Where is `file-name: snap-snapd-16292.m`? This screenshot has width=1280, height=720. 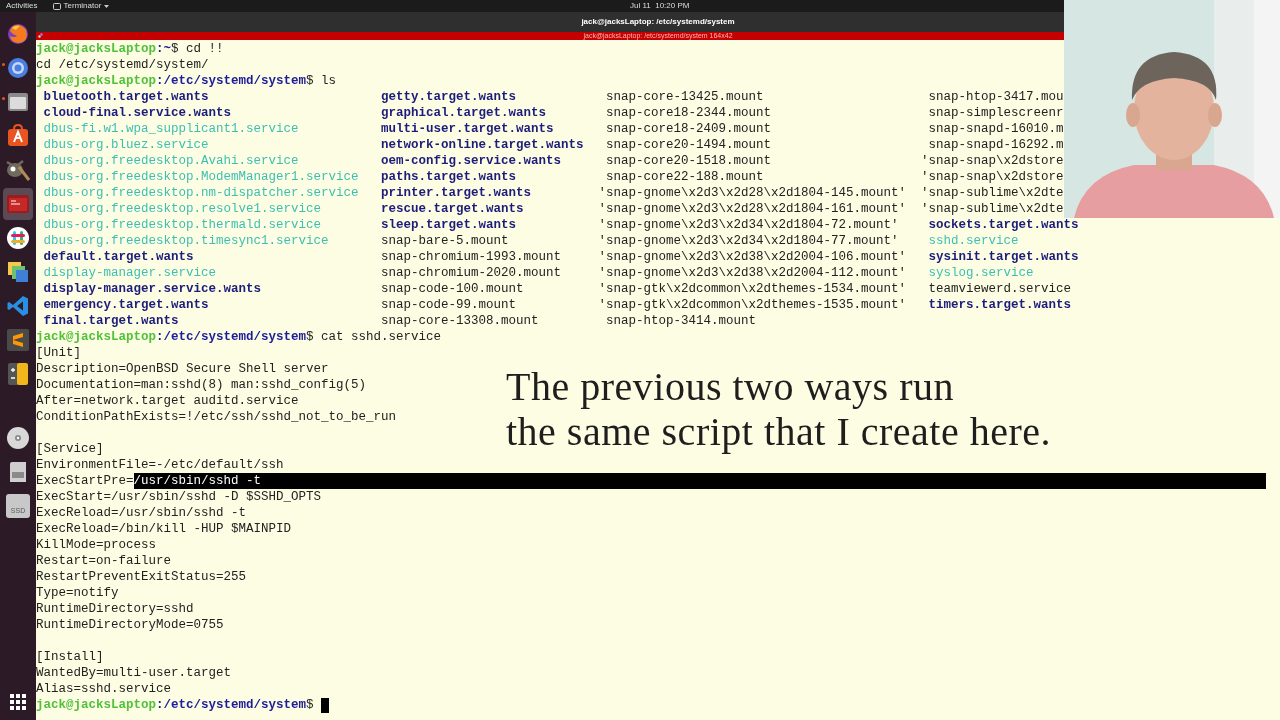 file-name: snap-snapd-16292.m is located at coordinates (996, 145).